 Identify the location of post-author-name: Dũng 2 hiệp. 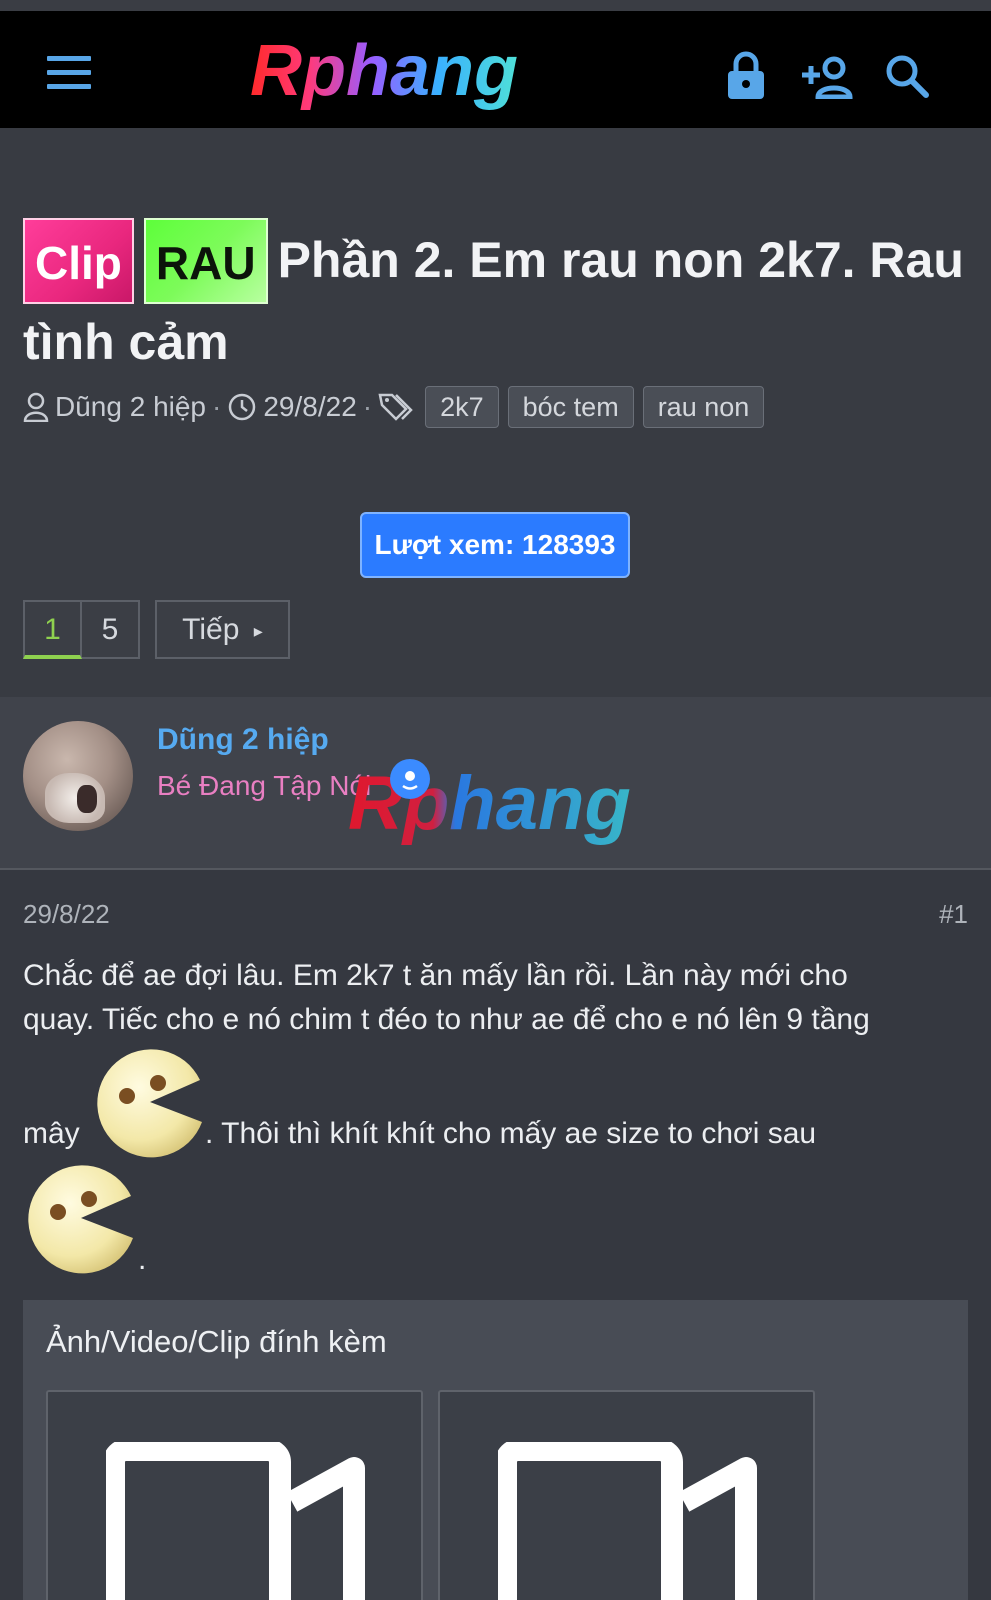
(243, 740).